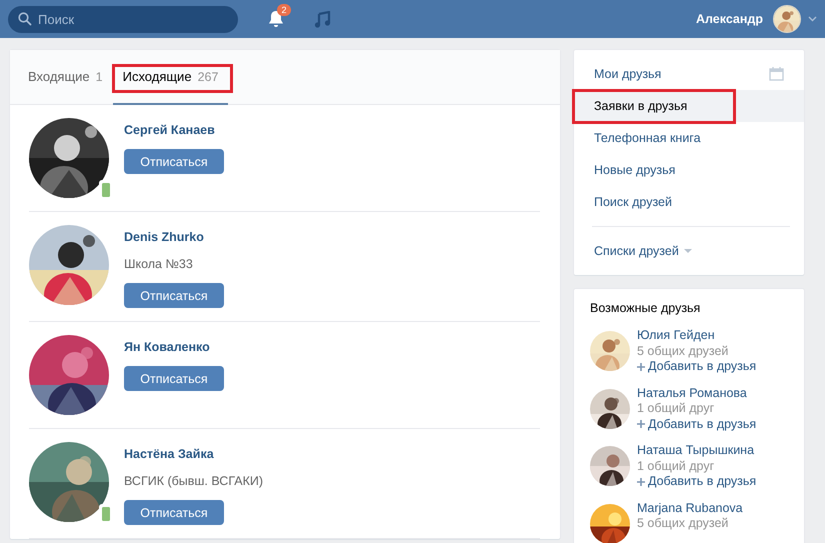 This screenshot has height=543, width=825. I want to click on person-subtitle: ВСГИК (бывш. ВСГАКИ), so click(194, 481).